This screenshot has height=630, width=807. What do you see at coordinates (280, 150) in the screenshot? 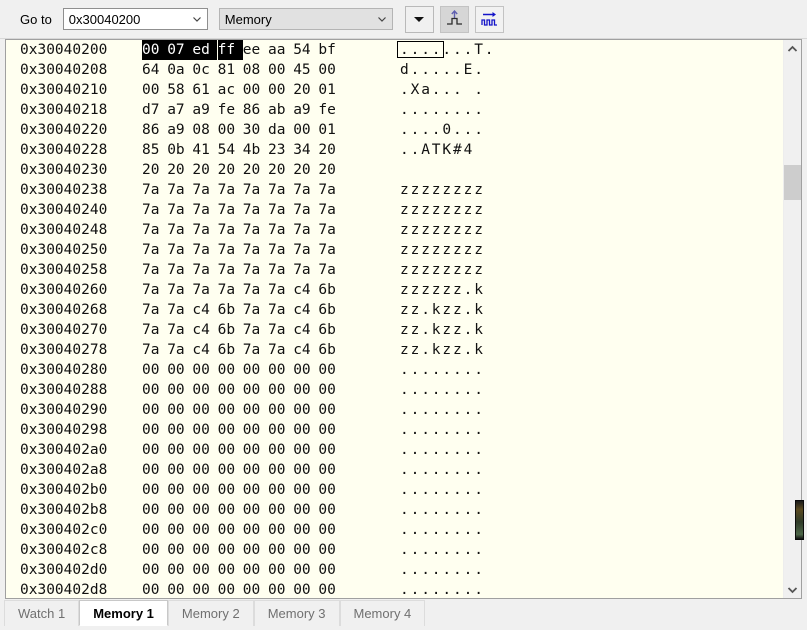
I see `memory-byte: 23` at bounding box center [280, 150].